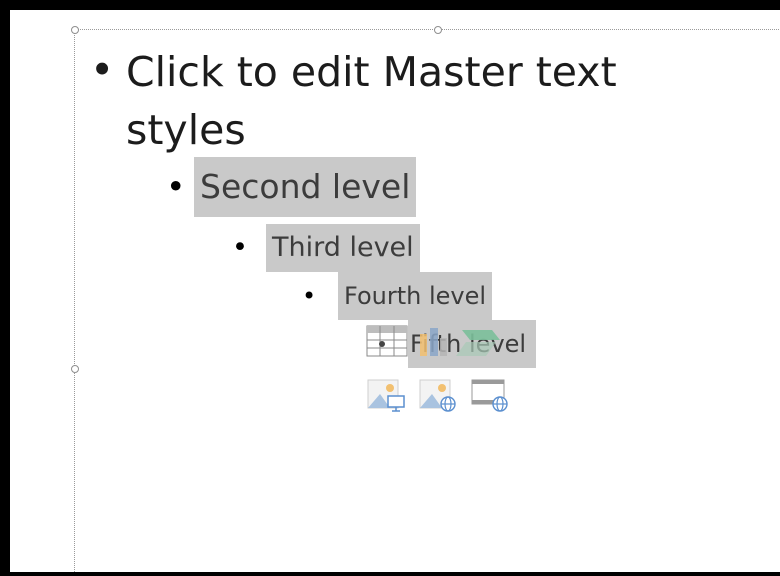 Image resolution: width=780 pixels, height=576 pixels. Describe the element at coordinates (436, 345) in the screenshot. I see `chart-icon` at that location.